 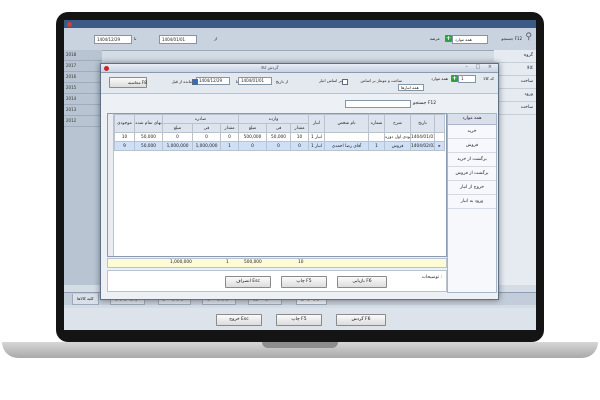 What do you see at coordinates (83, 77) in the screenshot?
I see `left-row: 2016` at bounding box center [83, 77].